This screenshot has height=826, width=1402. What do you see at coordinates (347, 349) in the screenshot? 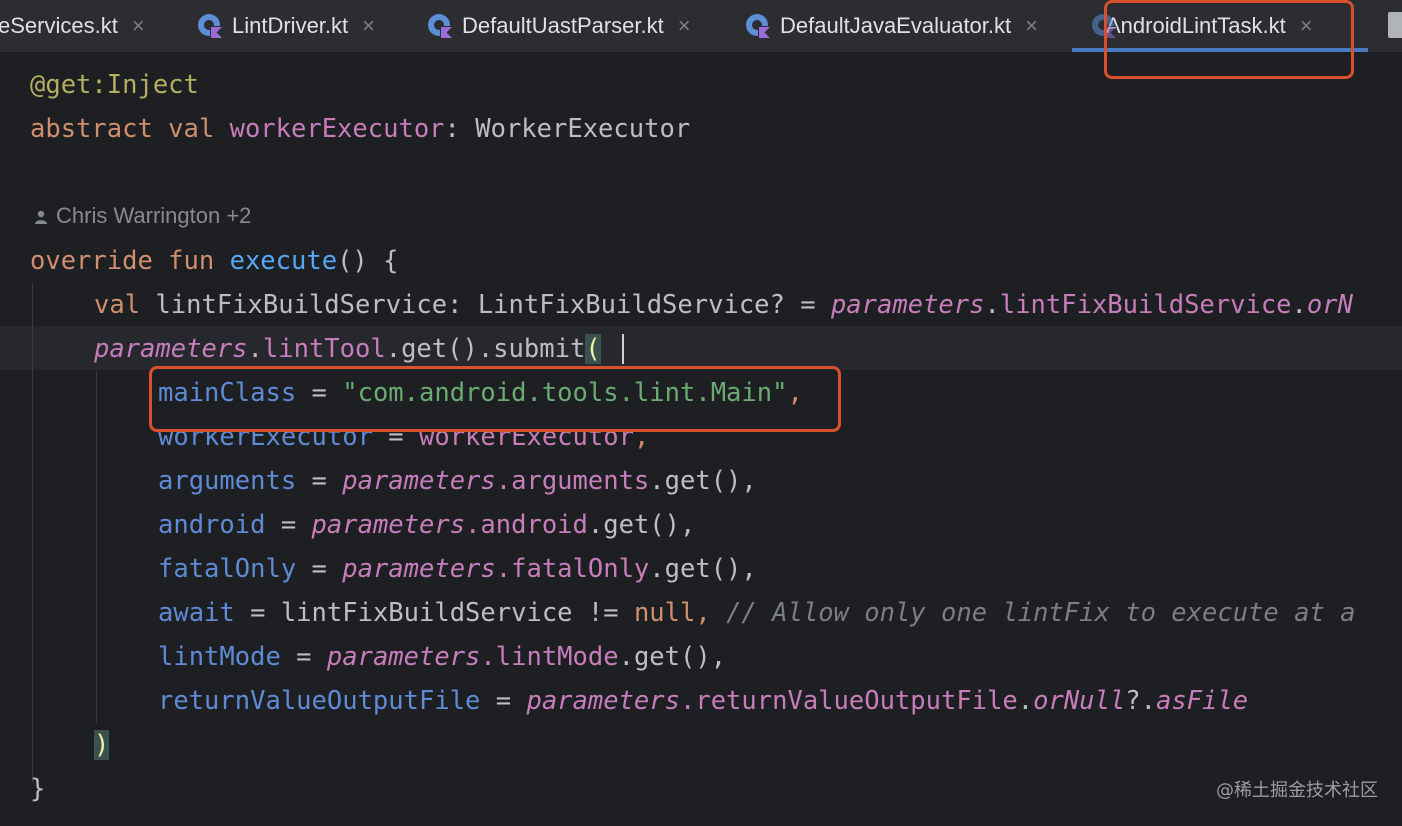
I see `code-line-6: parameters.lintTool.get().submit(` at bounding box center [347, 349].